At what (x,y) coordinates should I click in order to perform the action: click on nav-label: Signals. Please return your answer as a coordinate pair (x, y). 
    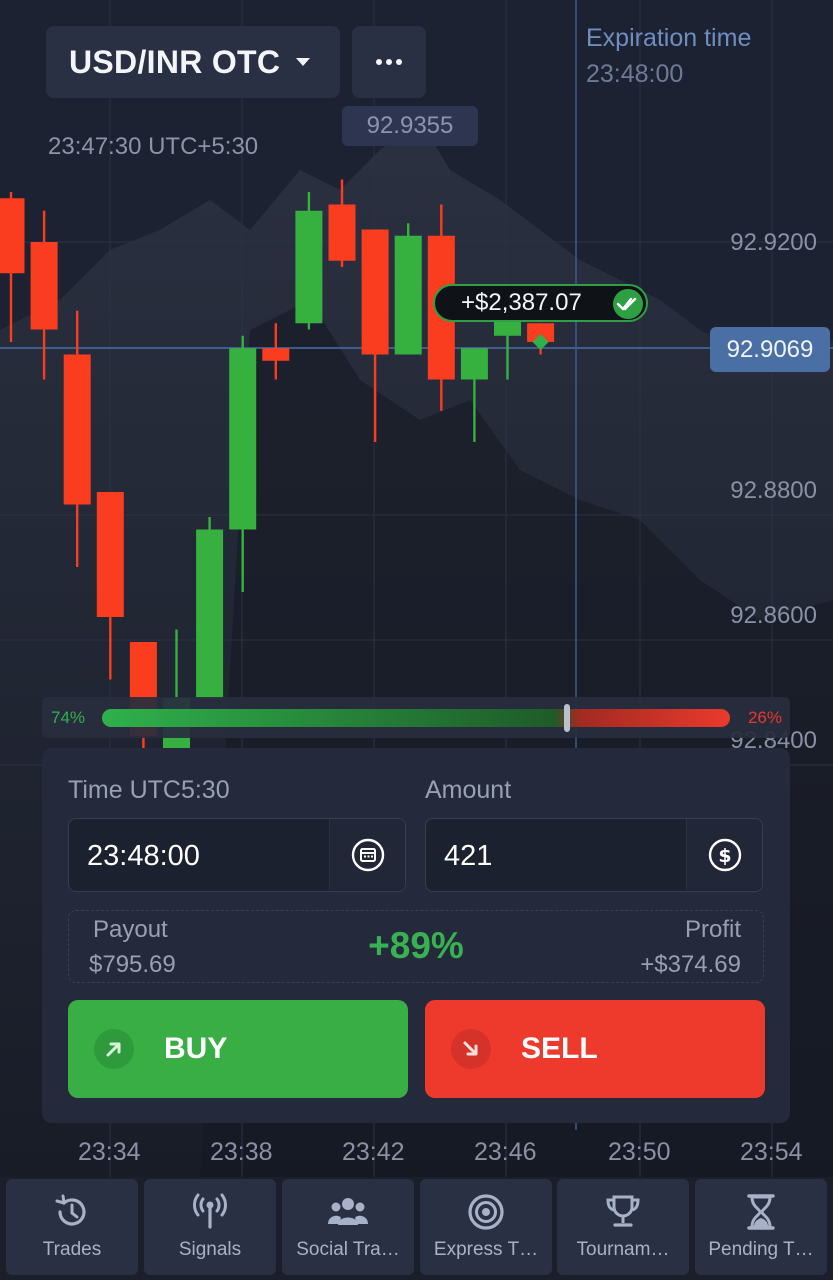
    Looking at the image, I should click on (210, 1249).